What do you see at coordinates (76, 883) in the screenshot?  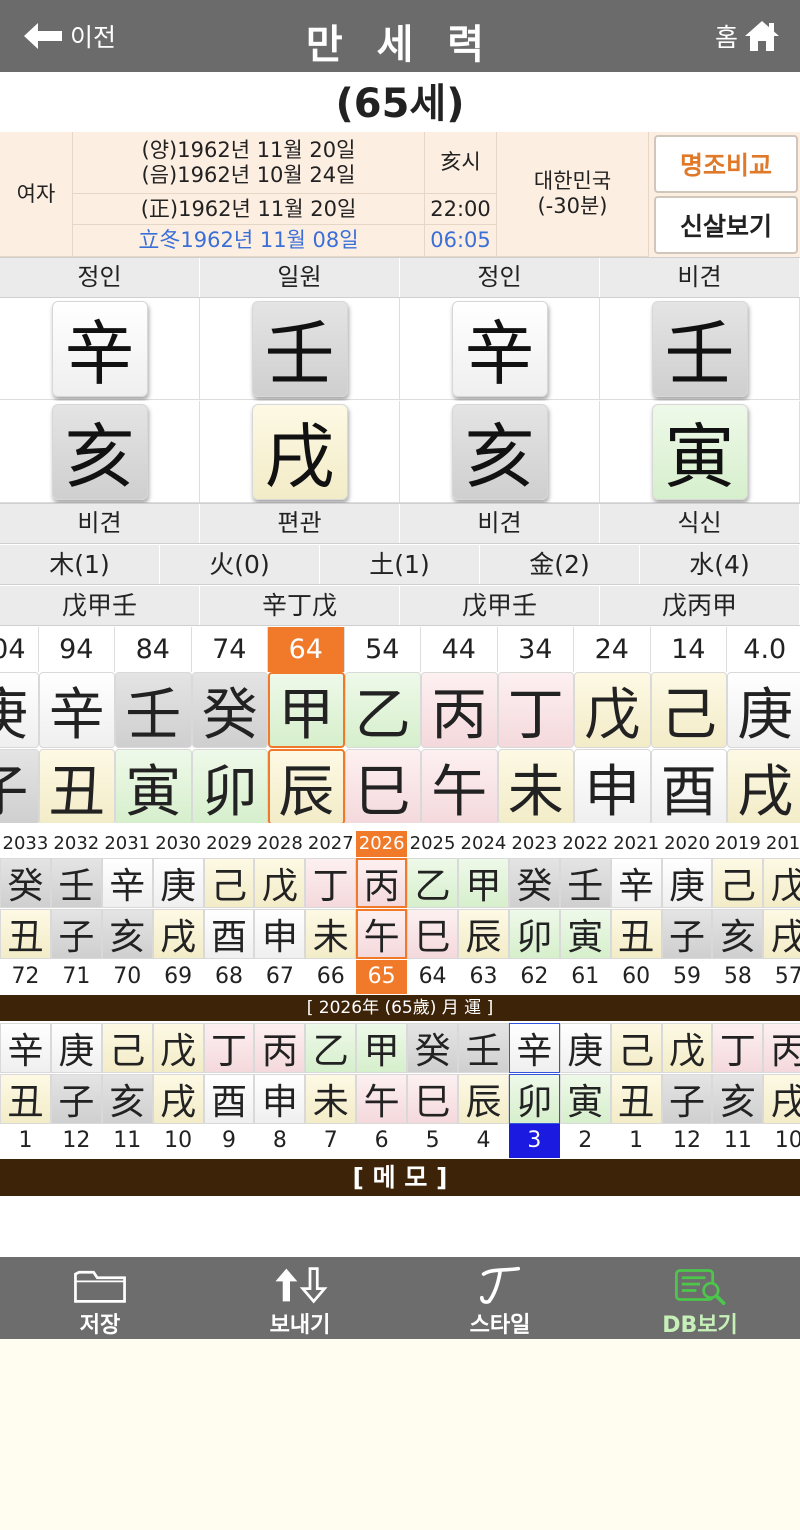 I see `seun-stem: 壬` at bounding box center [76, 883].